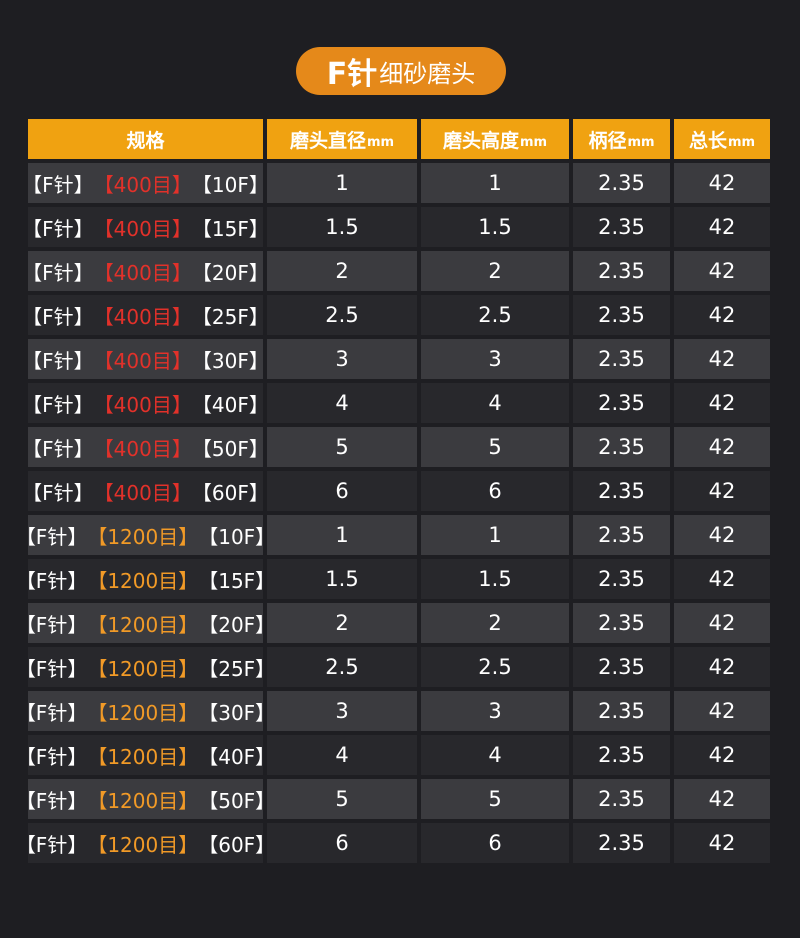 The height and width of the screenshot is (938, 800). What do you see at coordinates (342, 403) in the screenshot?
I see `diameter-cell: 4` at bounding box center [342, 403].